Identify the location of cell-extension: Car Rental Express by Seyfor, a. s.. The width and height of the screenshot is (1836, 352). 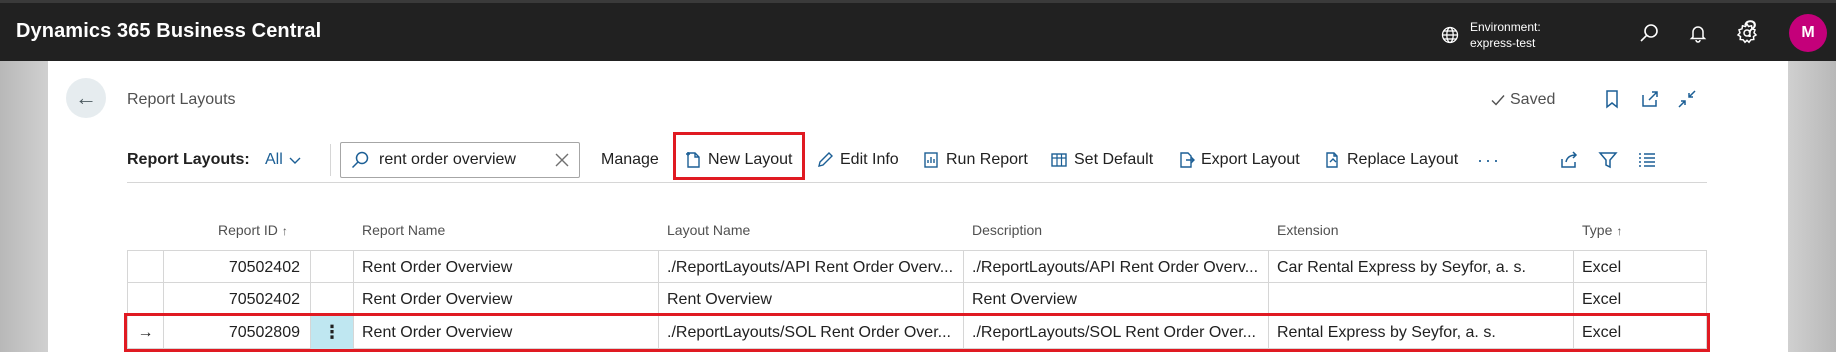
(1420, 267).